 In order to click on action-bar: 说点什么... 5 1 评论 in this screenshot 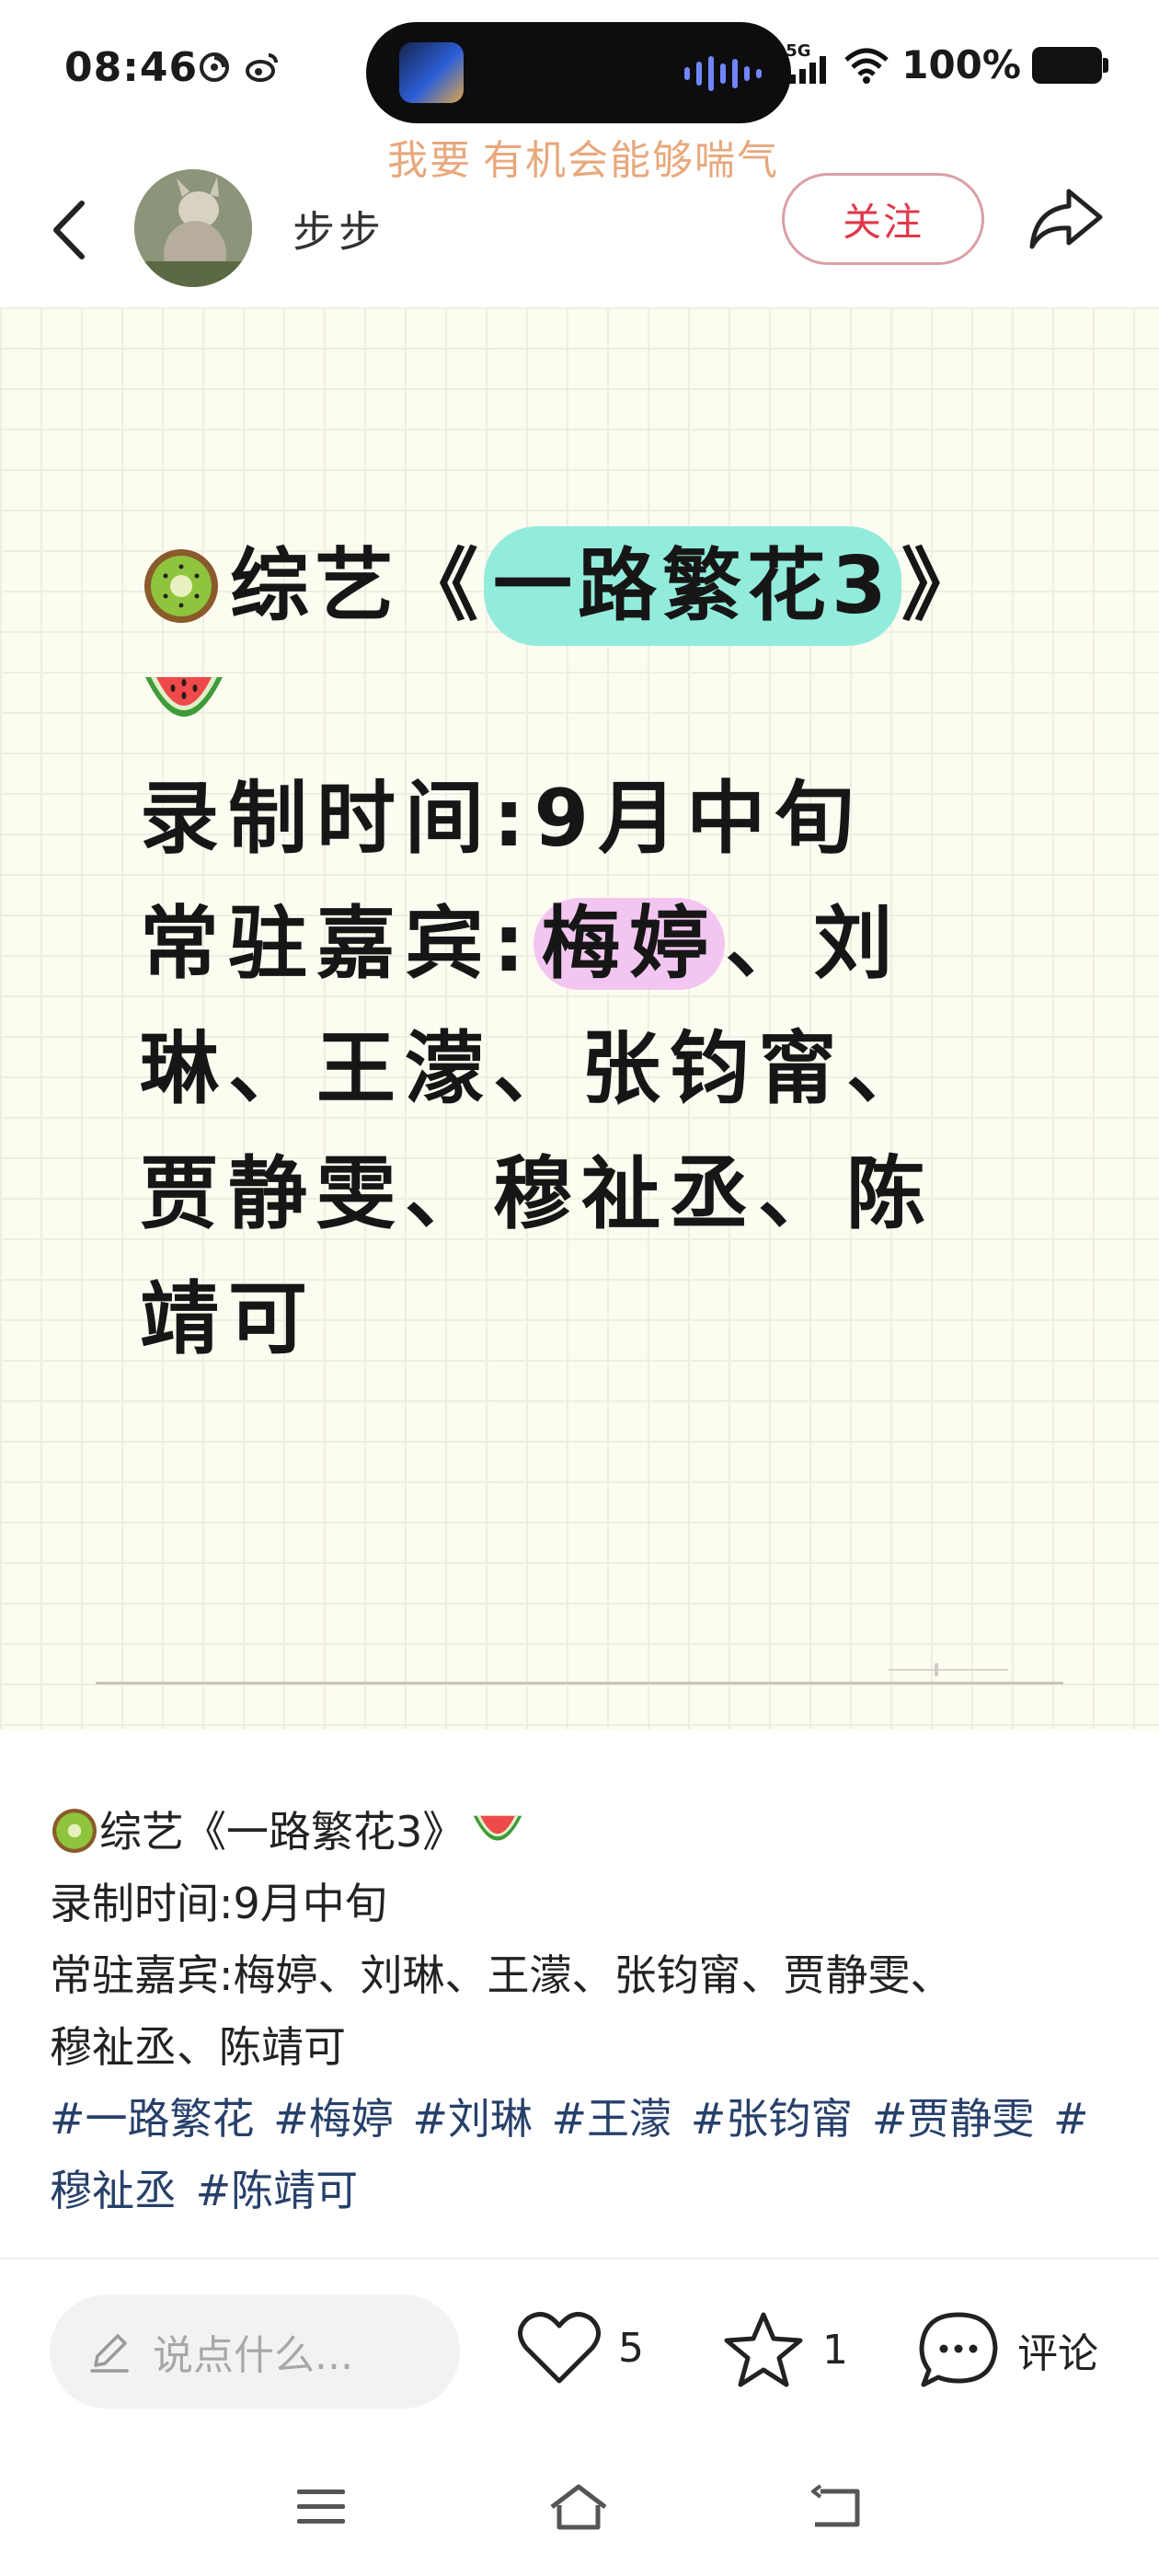, I will do `click(579, 2350)`.